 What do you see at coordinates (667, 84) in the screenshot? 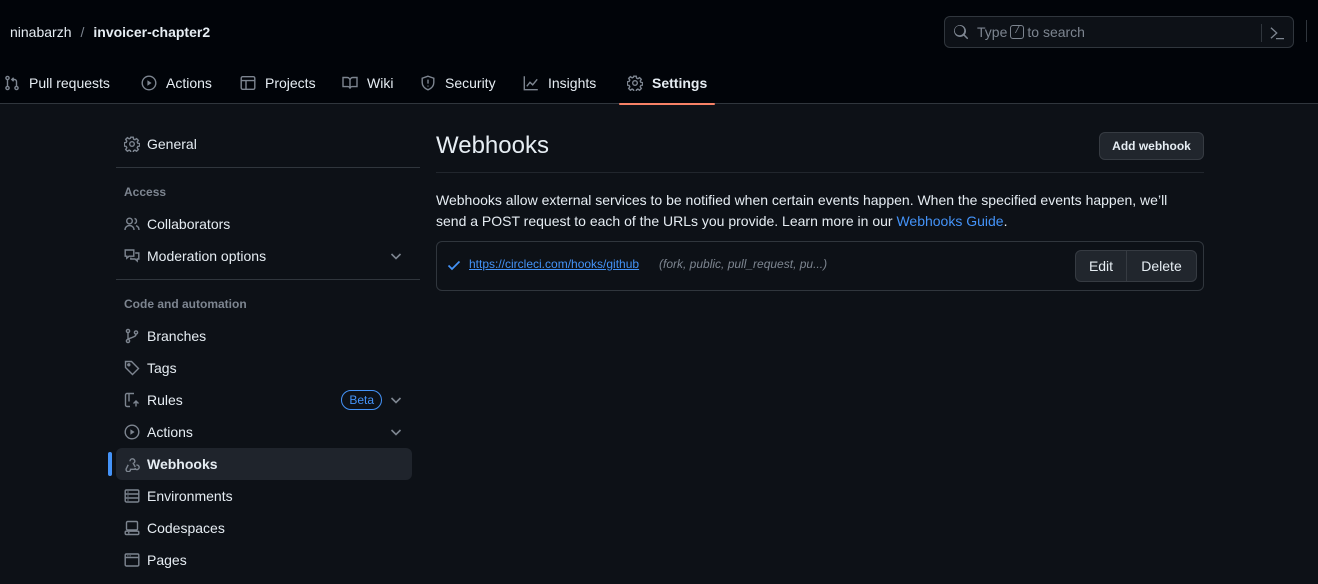
I see `tab-settings: Settings` at bounding box center [667, 84].